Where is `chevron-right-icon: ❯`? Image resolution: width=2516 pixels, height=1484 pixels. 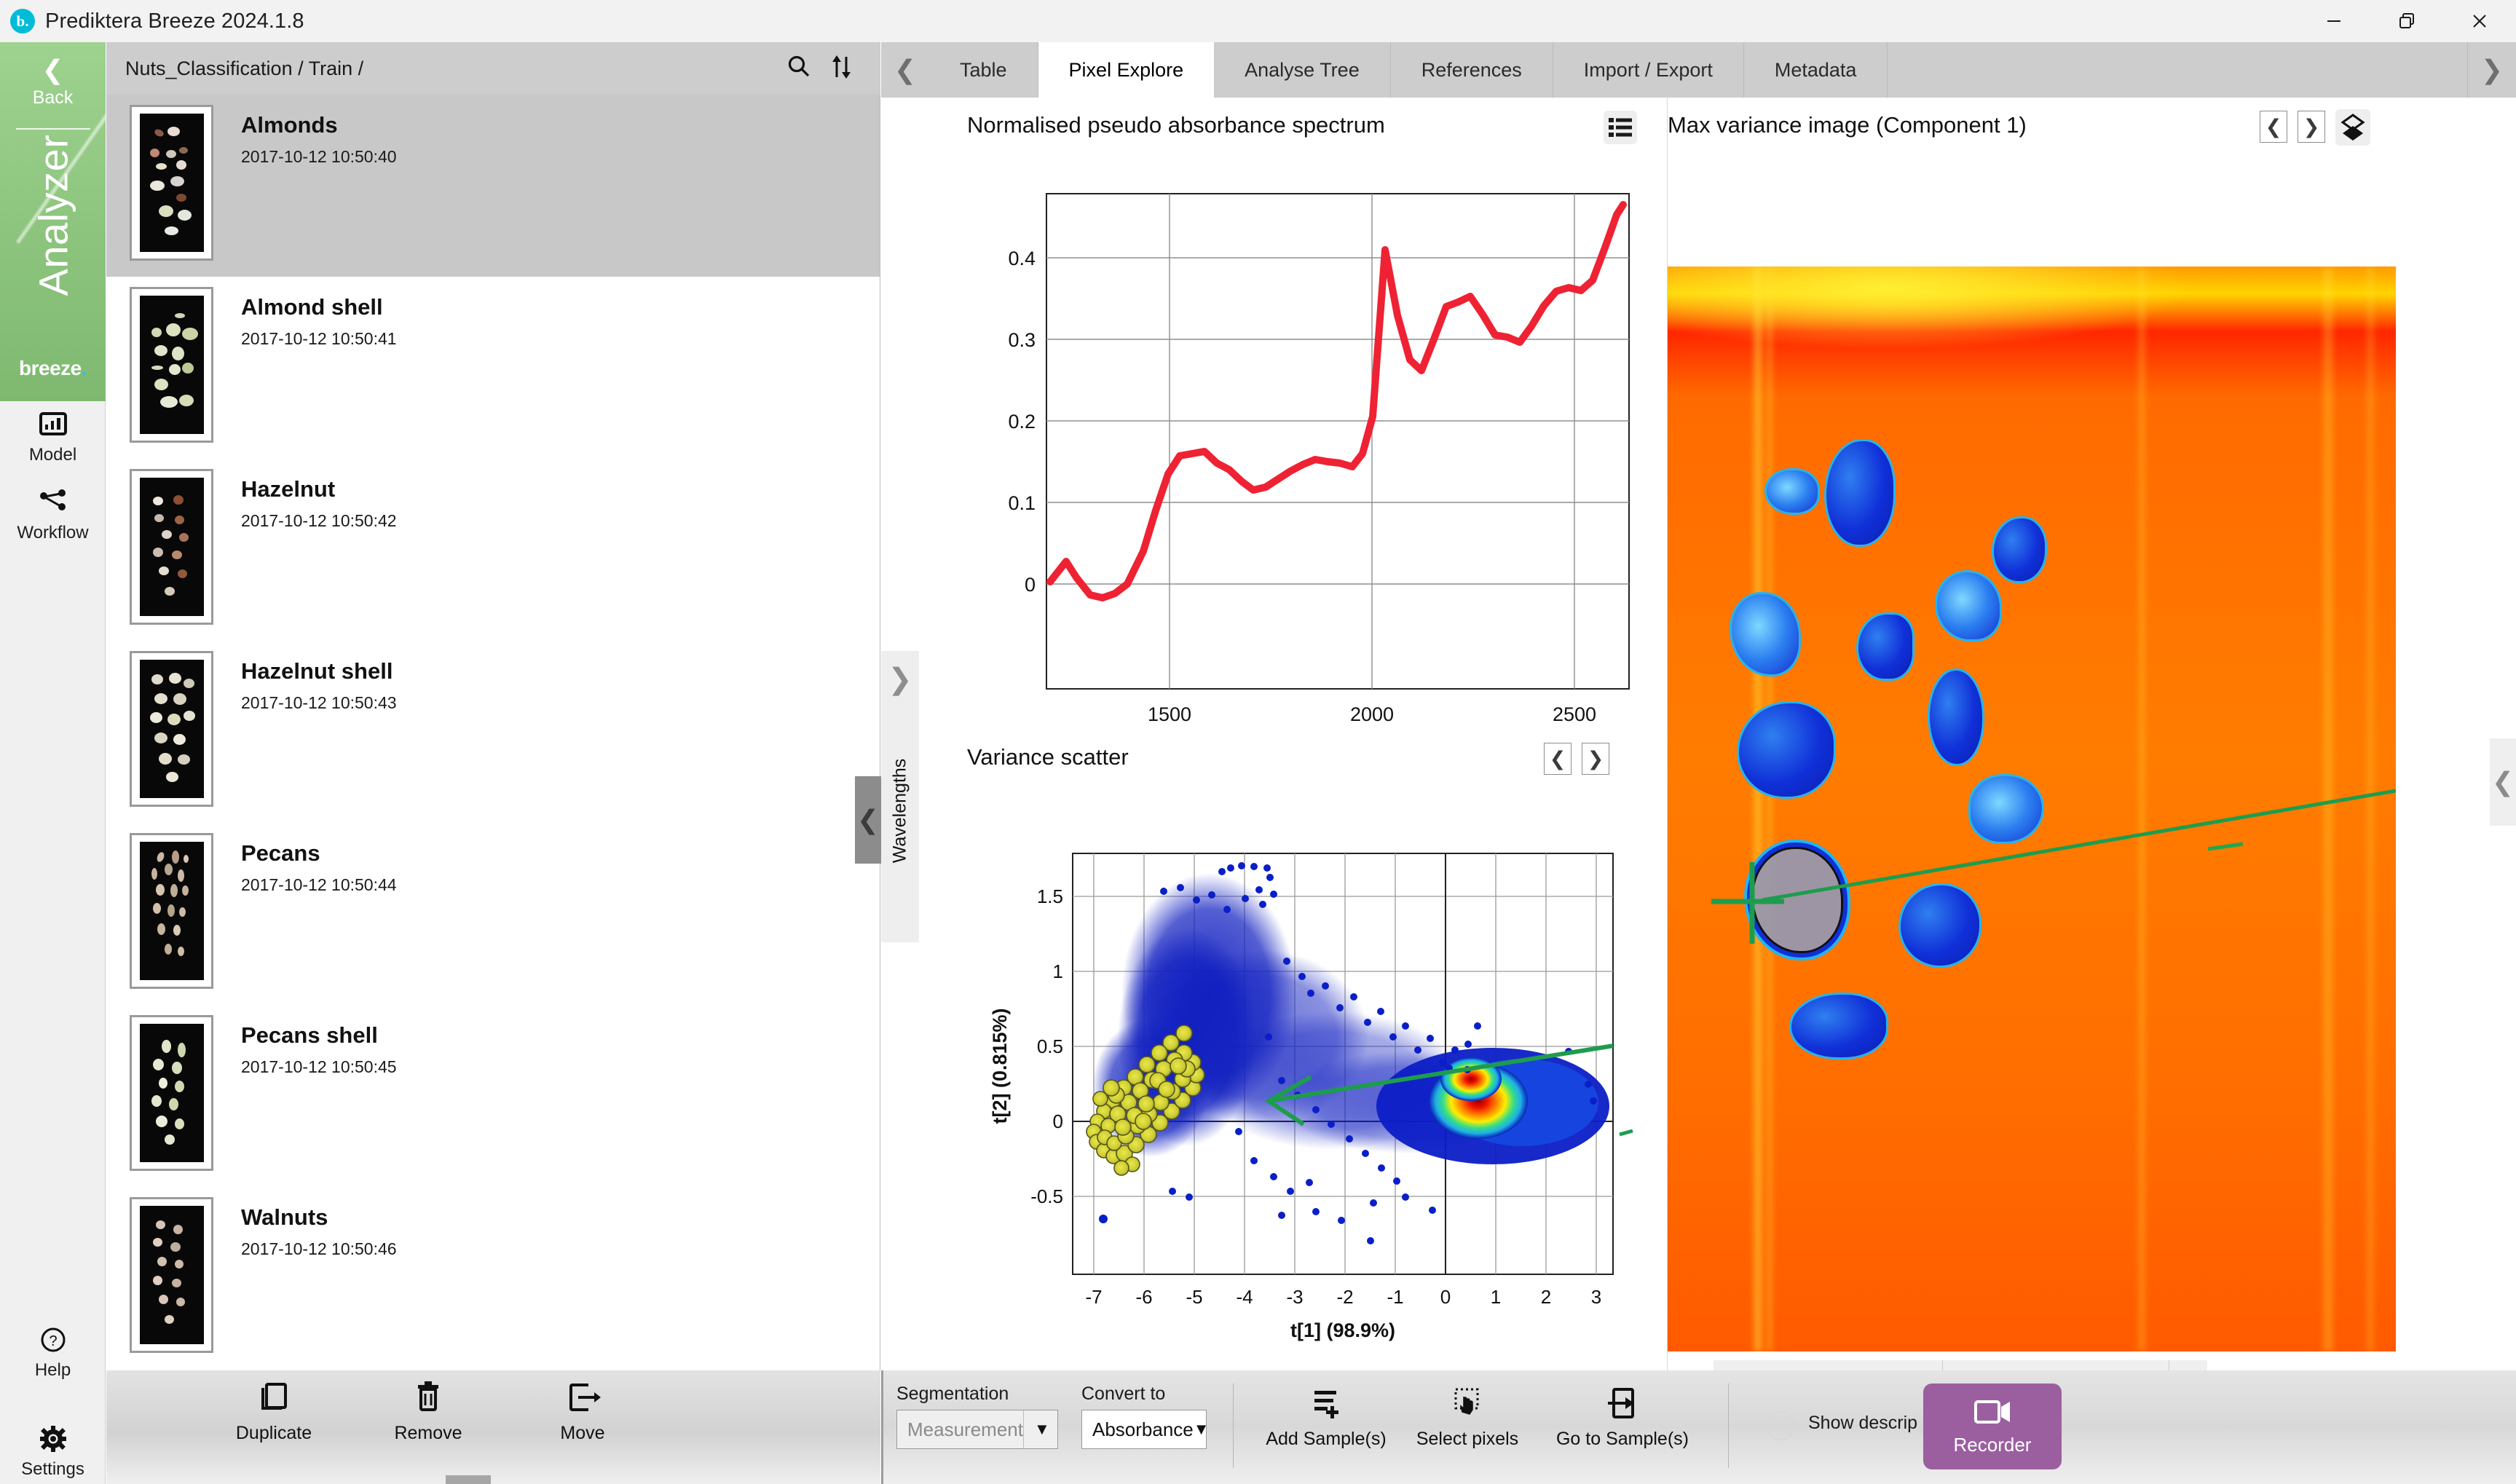
chevron-right-icon: ❯ is located at coordinates (900, 679).